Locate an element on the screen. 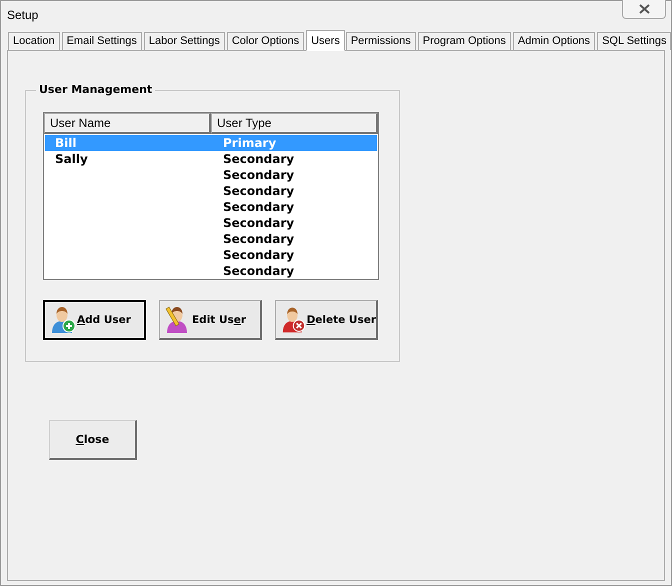  tab: Email Settings is located at coordinates (102, 41).